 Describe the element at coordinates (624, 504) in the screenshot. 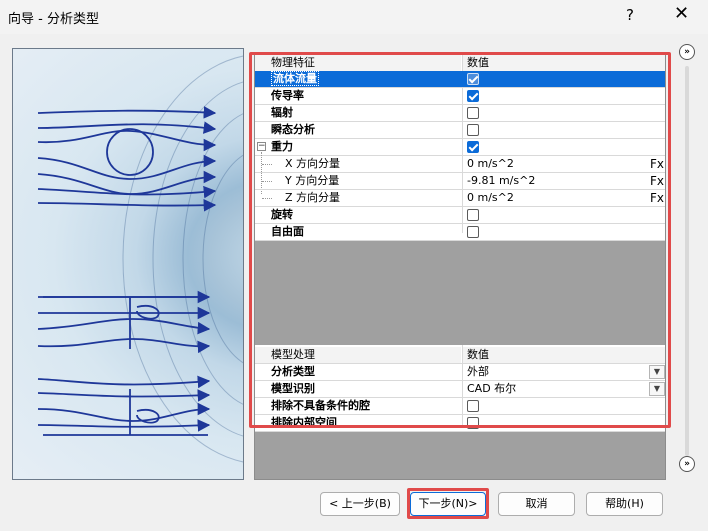

I see `help-button: 帮助(H)` at that location.